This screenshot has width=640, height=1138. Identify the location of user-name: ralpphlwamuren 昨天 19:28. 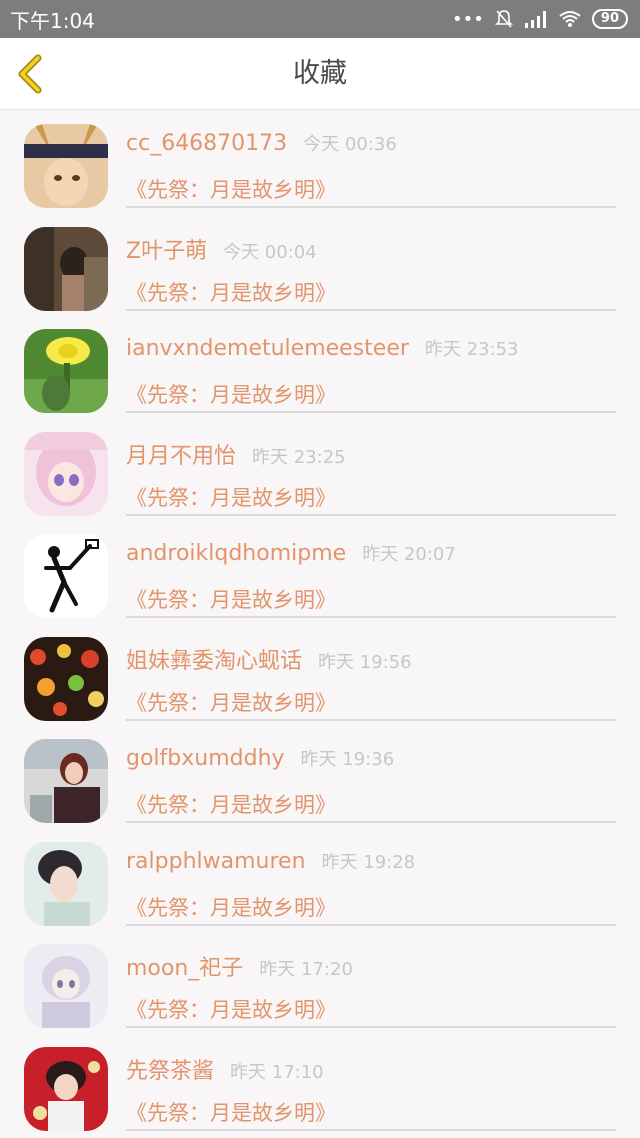
(270, 861).